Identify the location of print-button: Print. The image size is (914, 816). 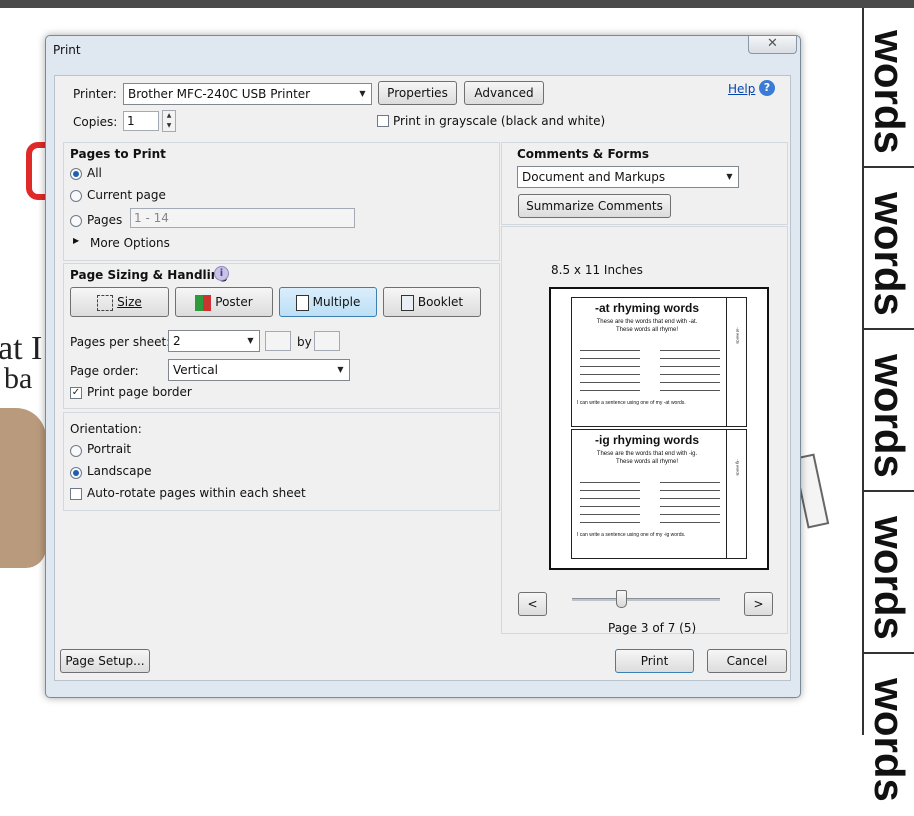
(654, 661).